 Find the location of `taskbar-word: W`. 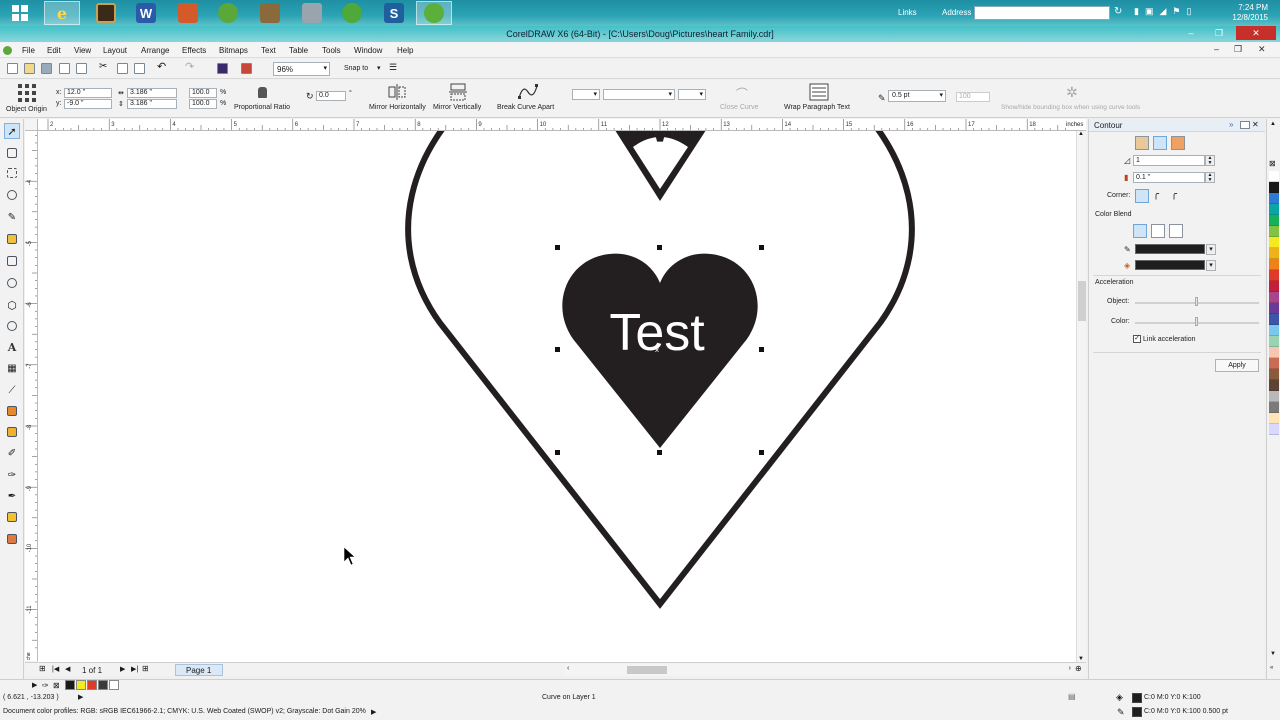

taskbar-word: W is located at coordinates (146, 13).